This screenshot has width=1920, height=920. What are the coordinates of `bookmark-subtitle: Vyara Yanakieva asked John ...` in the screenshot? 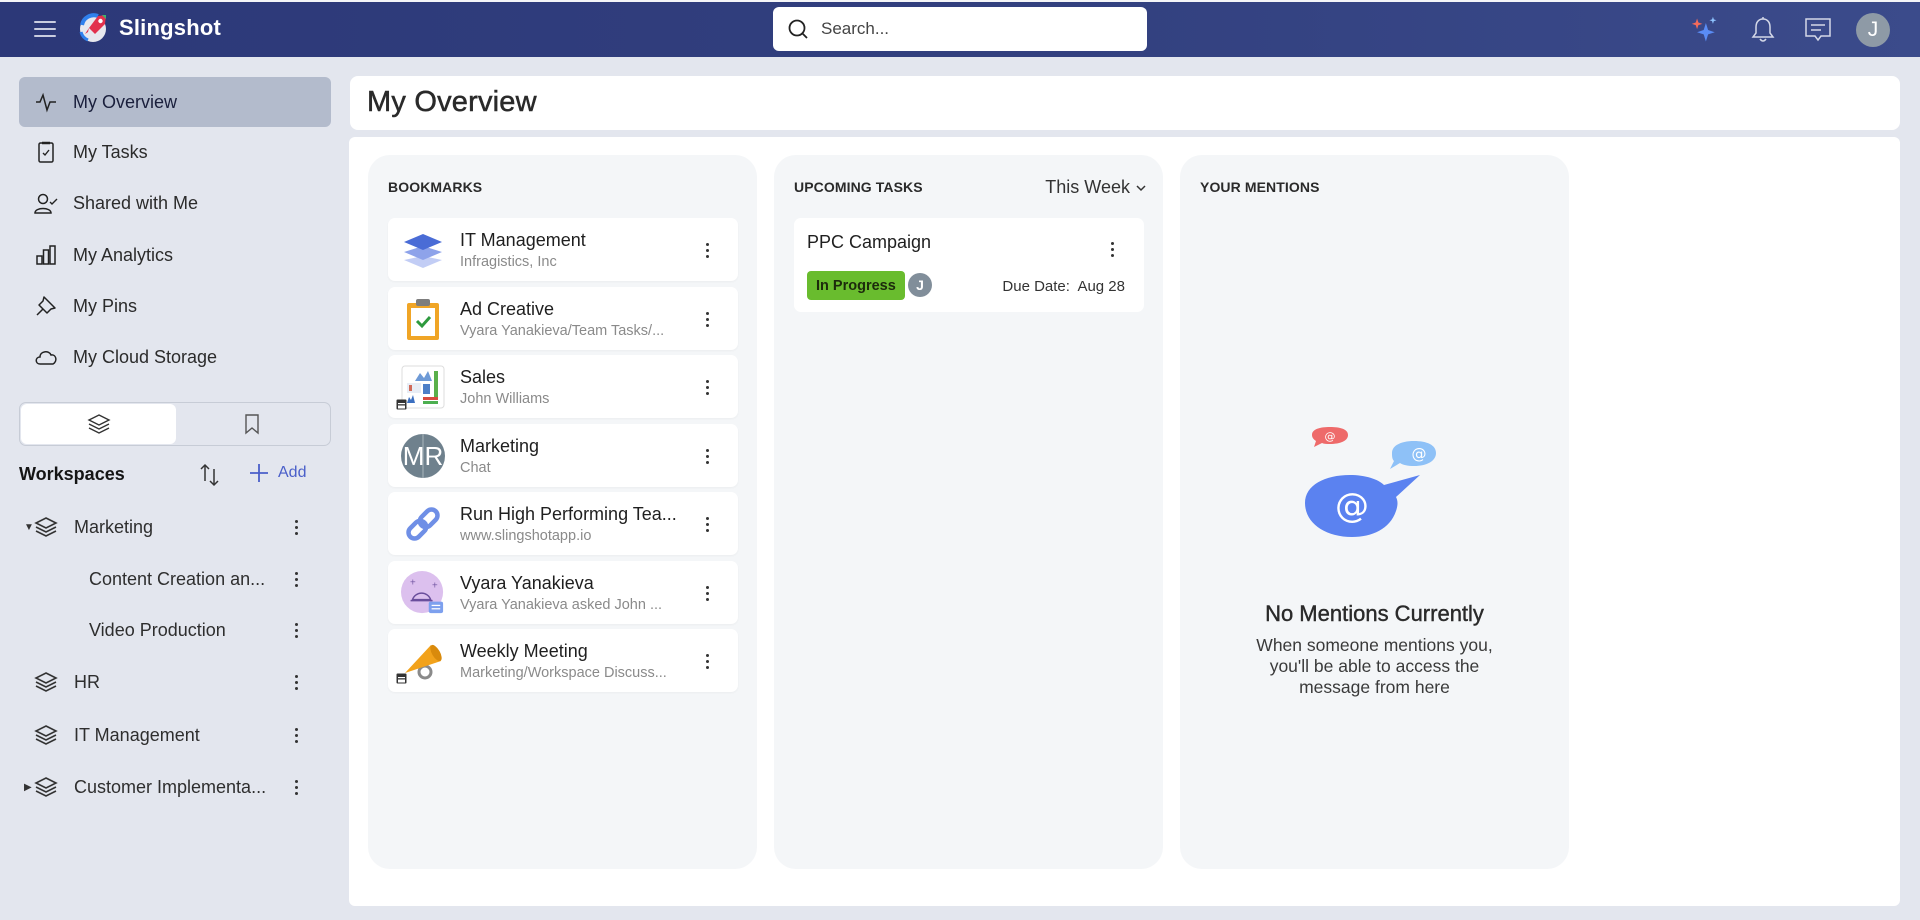 It's located at (561, 605).